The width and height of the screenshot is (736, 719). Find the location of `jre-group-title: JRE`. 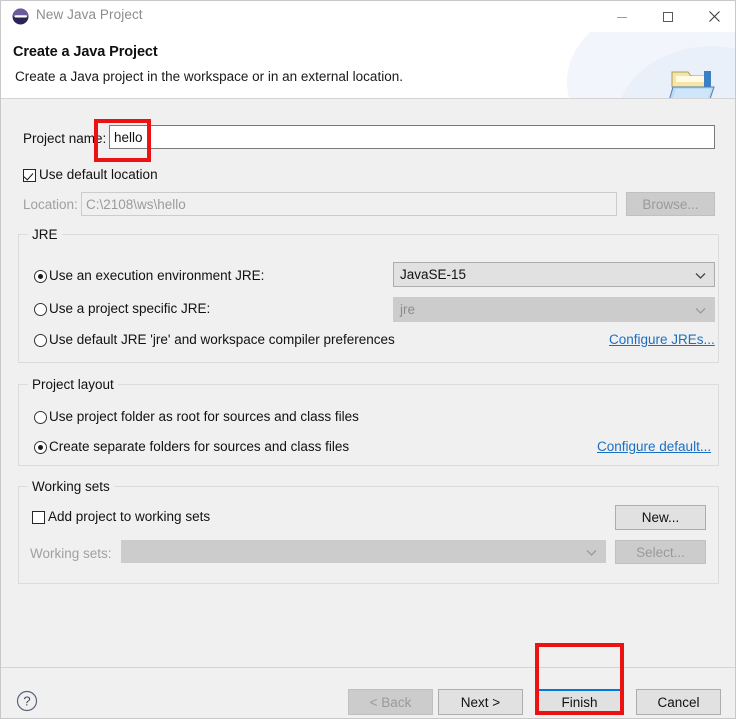

jre-group-title: JRE is located at coordinates (45, 234).